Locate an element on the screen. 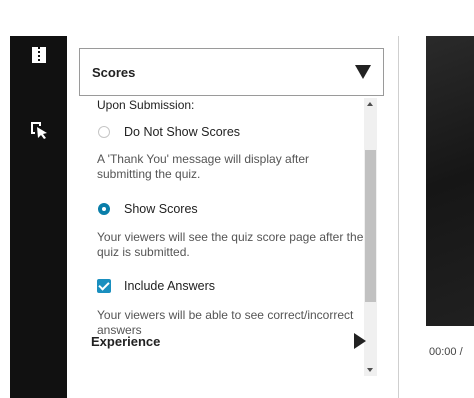 The height and width of the screenshot is (398, 474). video-time: 00:00 / is located at coordinates (446, 352).